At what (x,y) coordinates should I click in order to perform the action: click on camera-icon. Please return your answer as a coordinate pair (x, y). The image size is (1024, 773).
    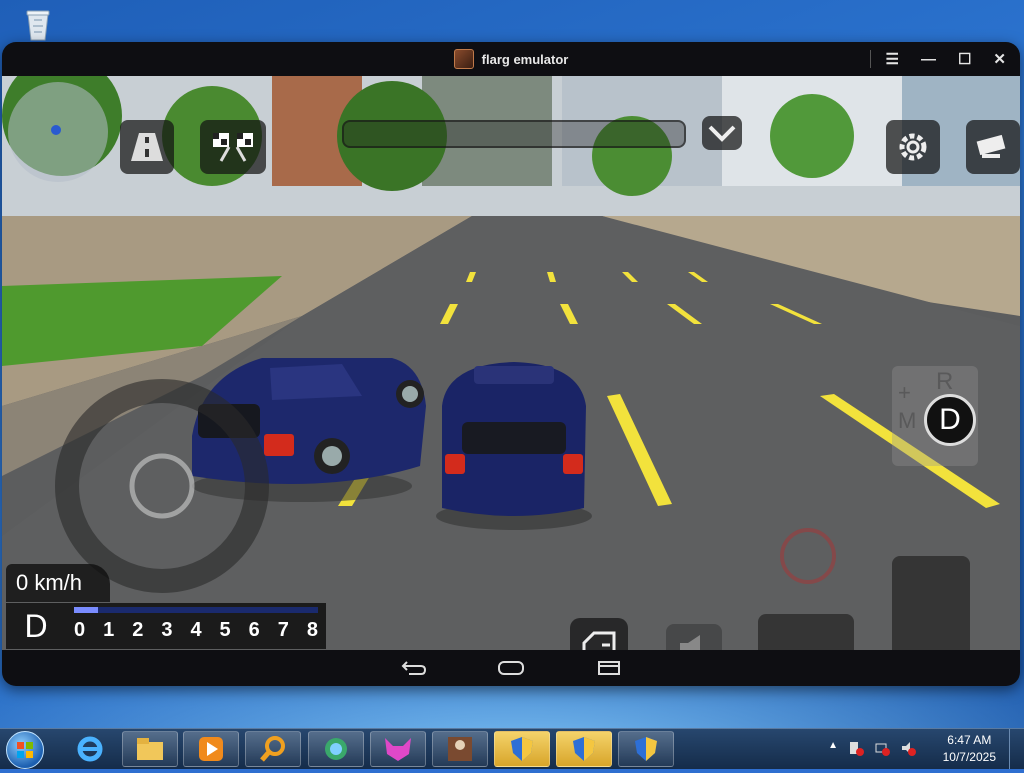
    Looking at the image, I should click on (991, 146).